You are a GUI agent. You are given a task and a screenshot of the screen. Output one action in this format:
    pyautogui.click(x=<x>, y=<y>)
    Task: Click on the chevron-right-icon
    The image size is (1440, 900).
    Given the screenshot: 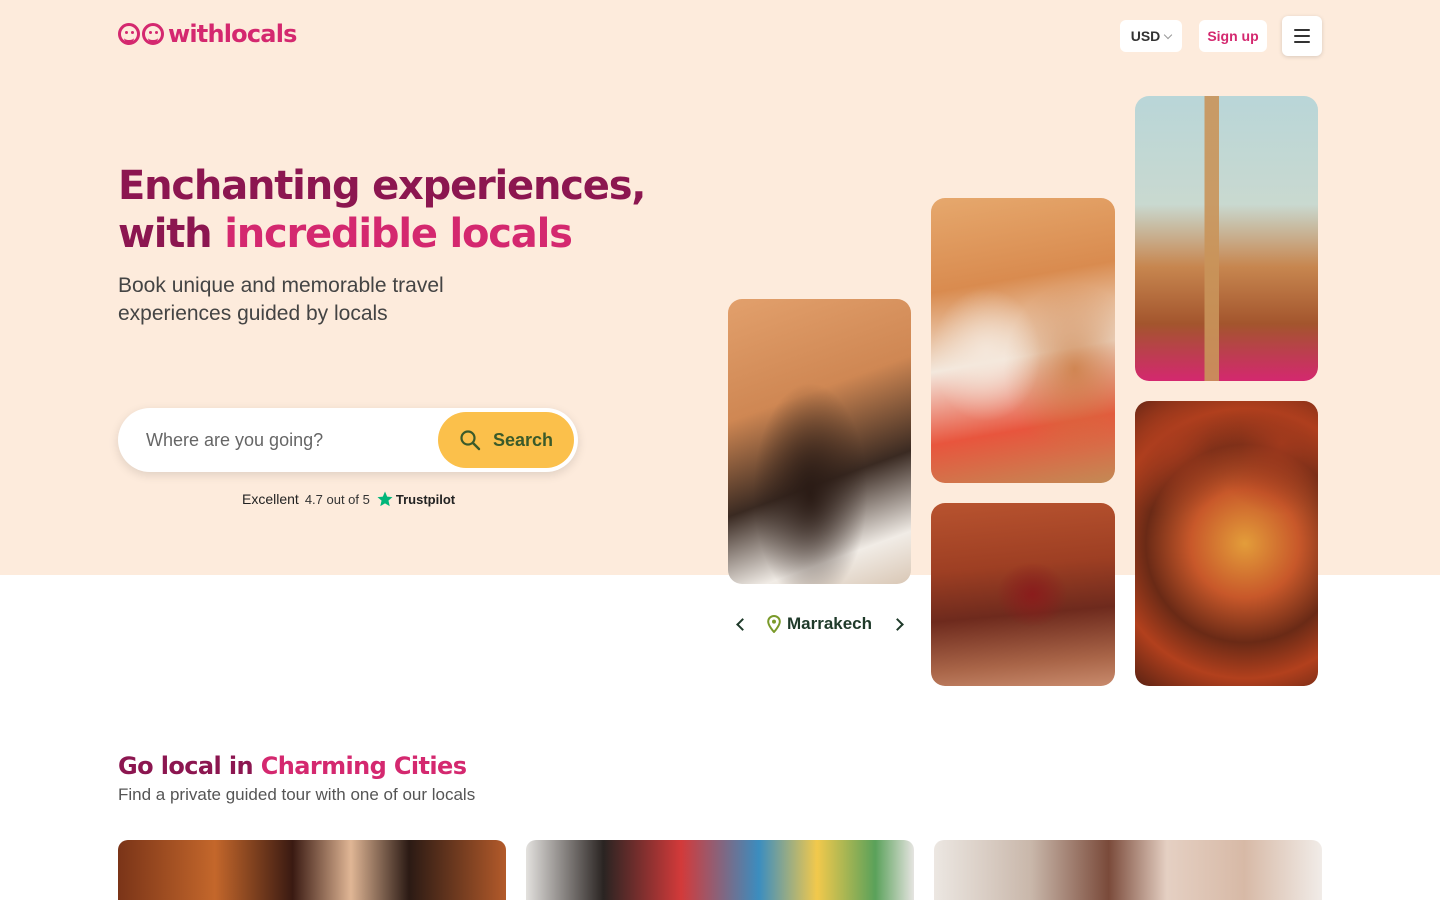 What is the action you would take?
    pyautogui.click(x=897, y=624)
    